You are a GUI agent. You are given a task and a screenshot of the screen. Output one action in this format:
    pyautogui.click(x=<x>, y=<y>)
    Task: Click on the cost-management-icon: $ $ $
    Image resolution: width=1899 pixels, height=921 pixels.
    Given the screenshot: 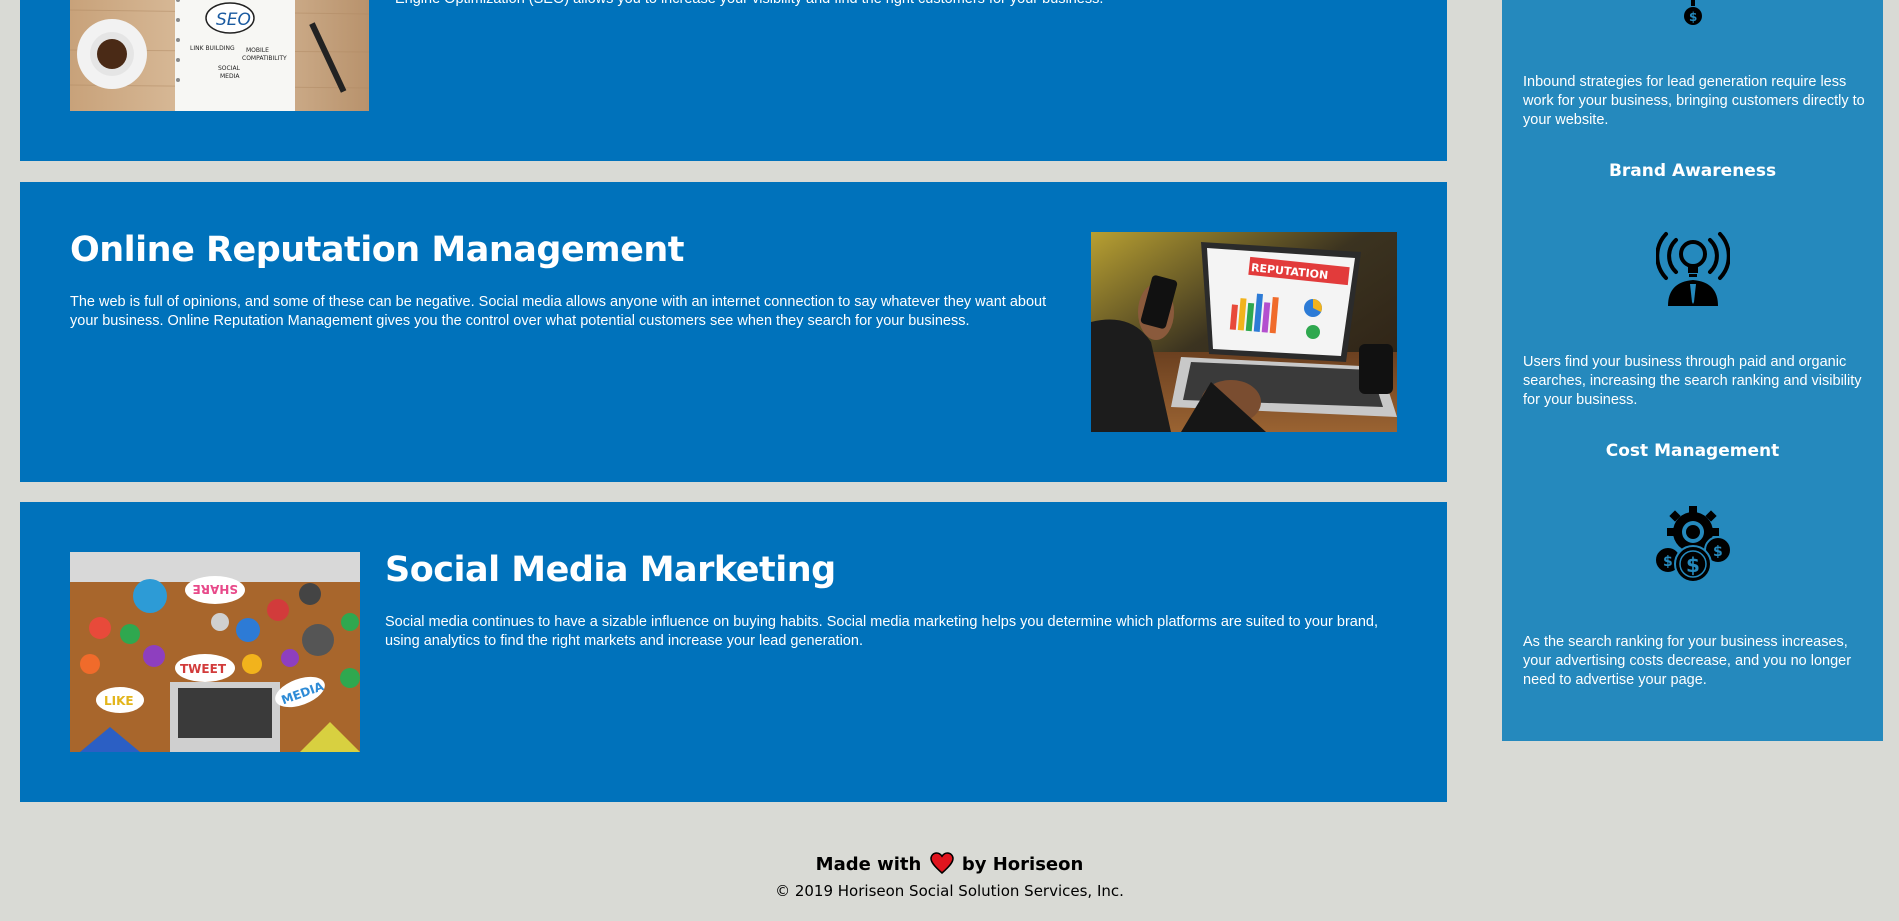 What is the action you would take?
    pyautogui.click(x=1693, y=547)
    